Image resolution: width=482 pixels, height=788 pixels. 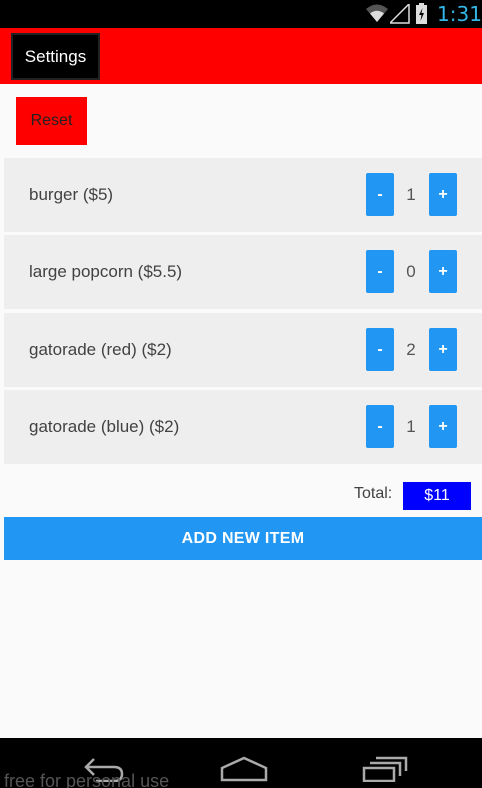 I want to click on status-time: 1:31, so click(x=459, y=14).